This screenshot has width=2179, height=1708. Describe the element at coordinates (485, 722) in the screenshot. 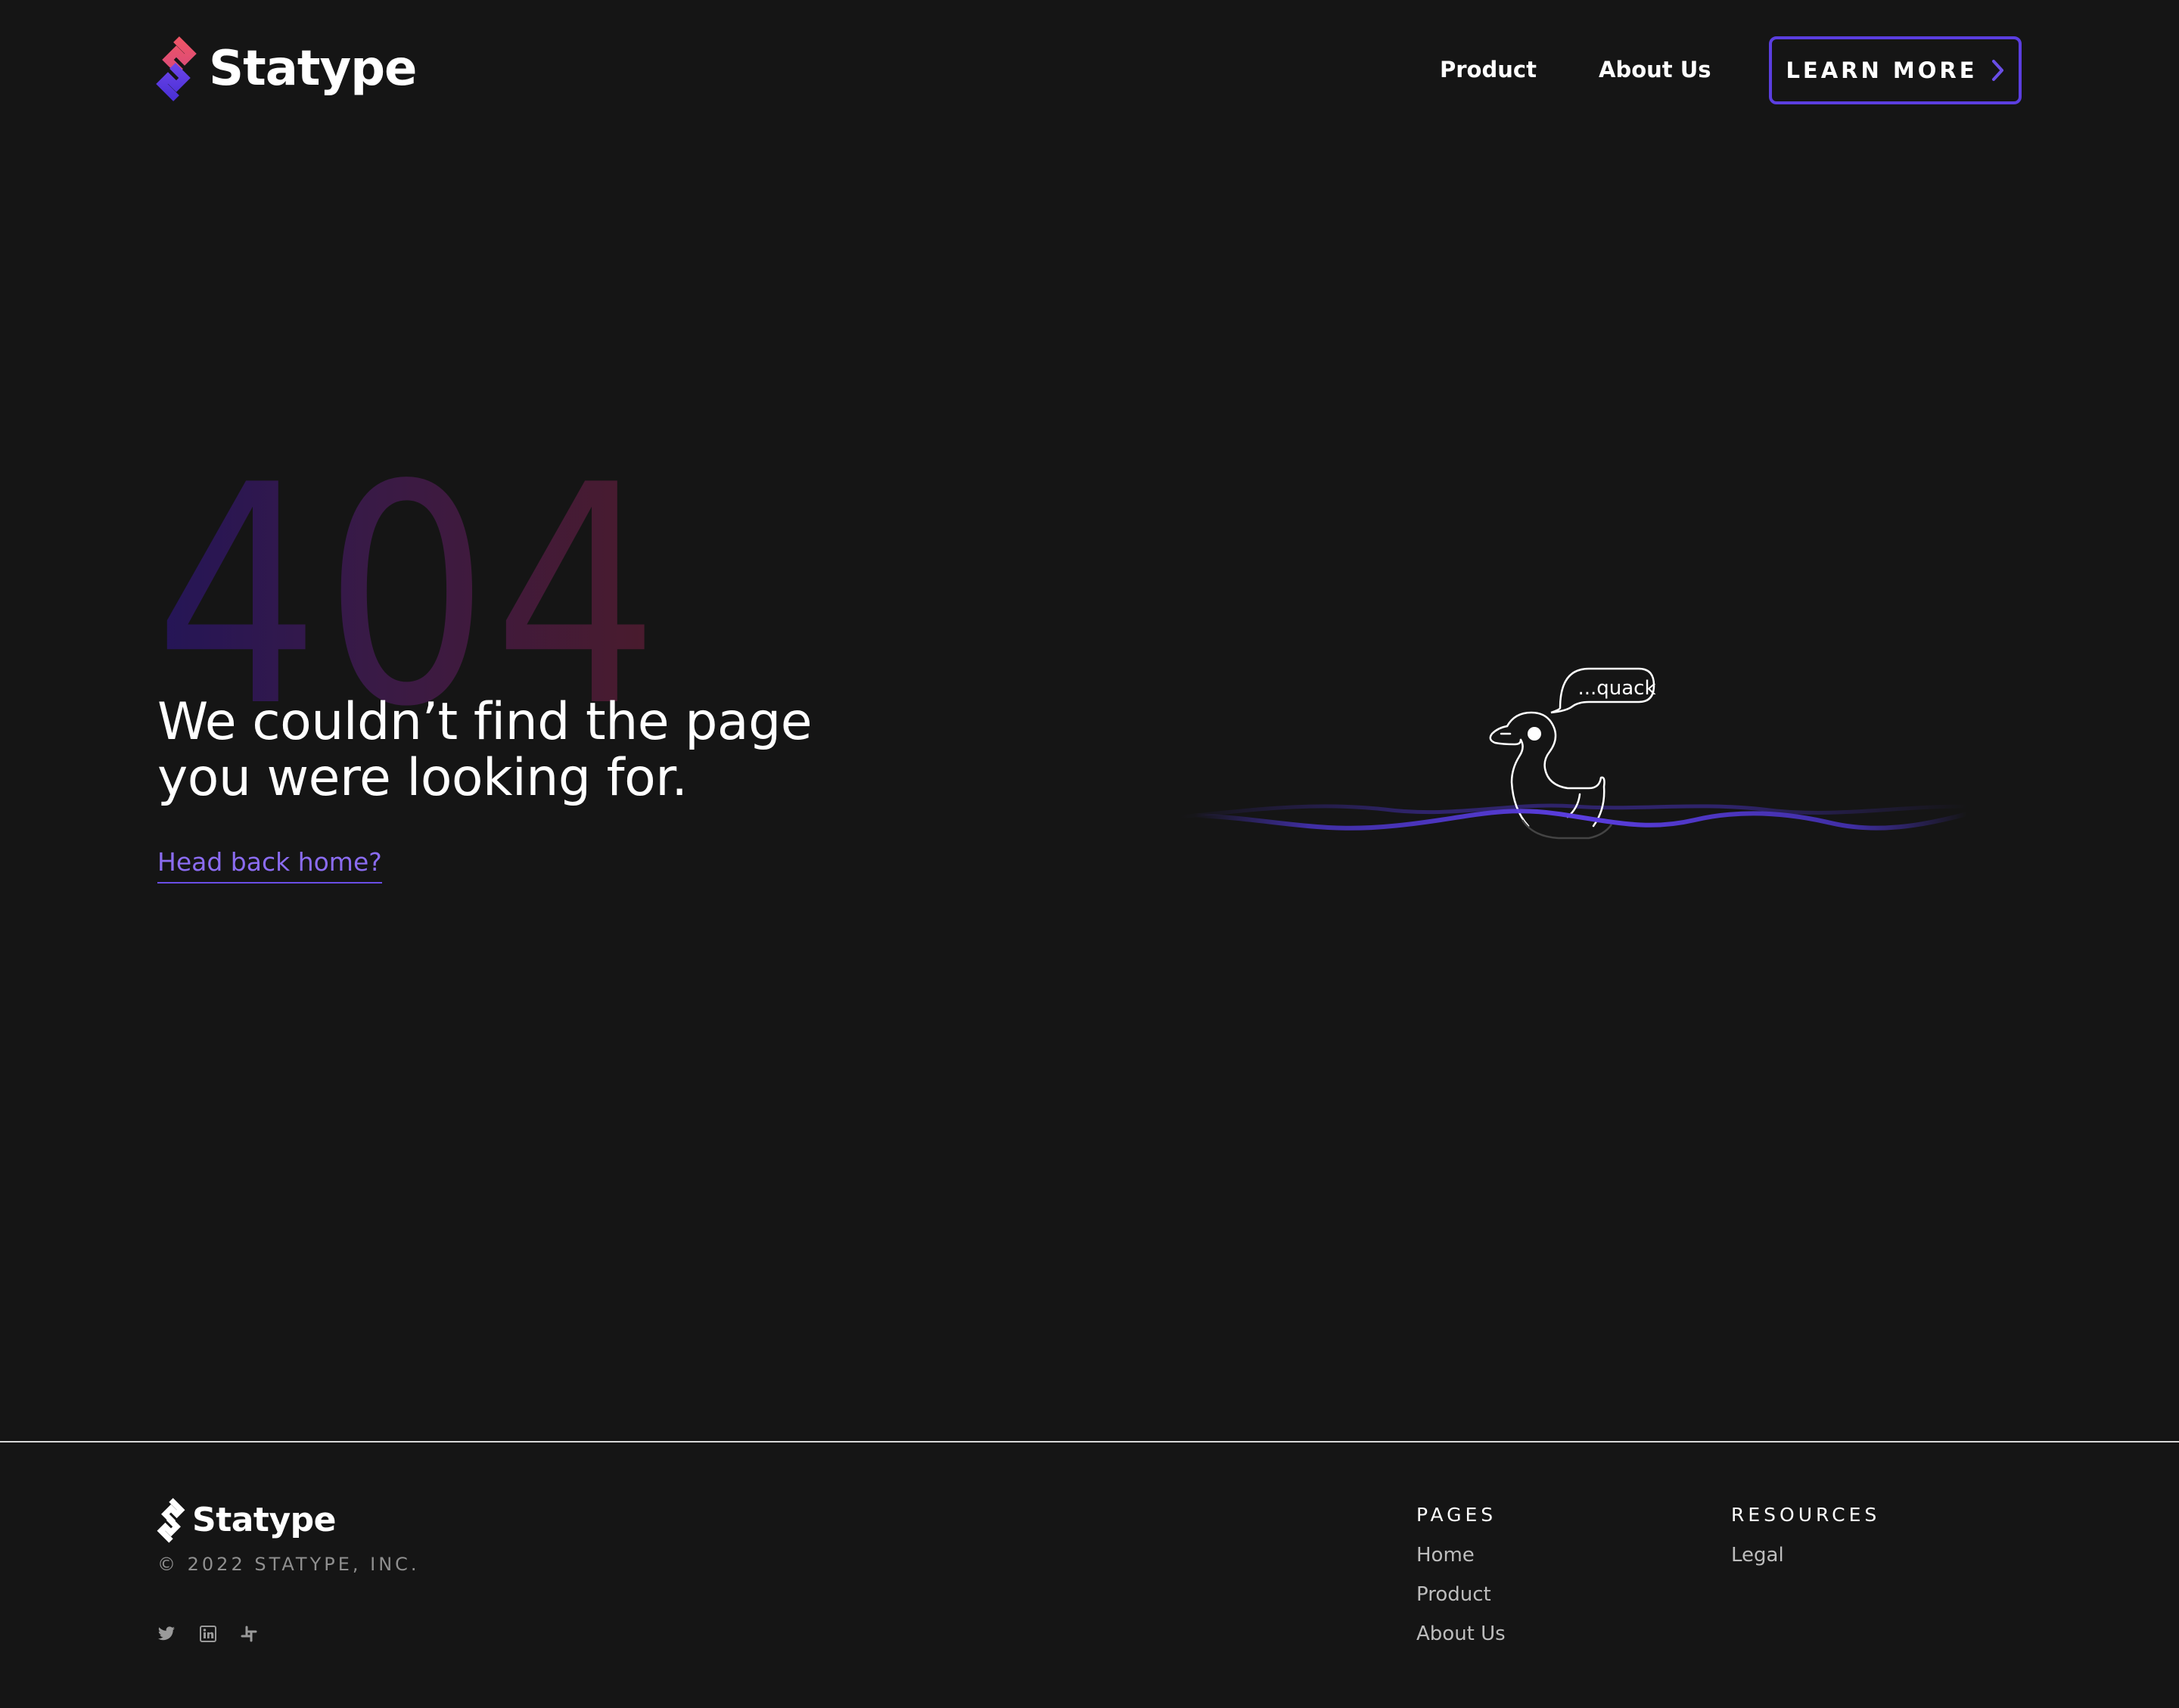

I see `headline-line-1: We couldn’t find the page` at that location.